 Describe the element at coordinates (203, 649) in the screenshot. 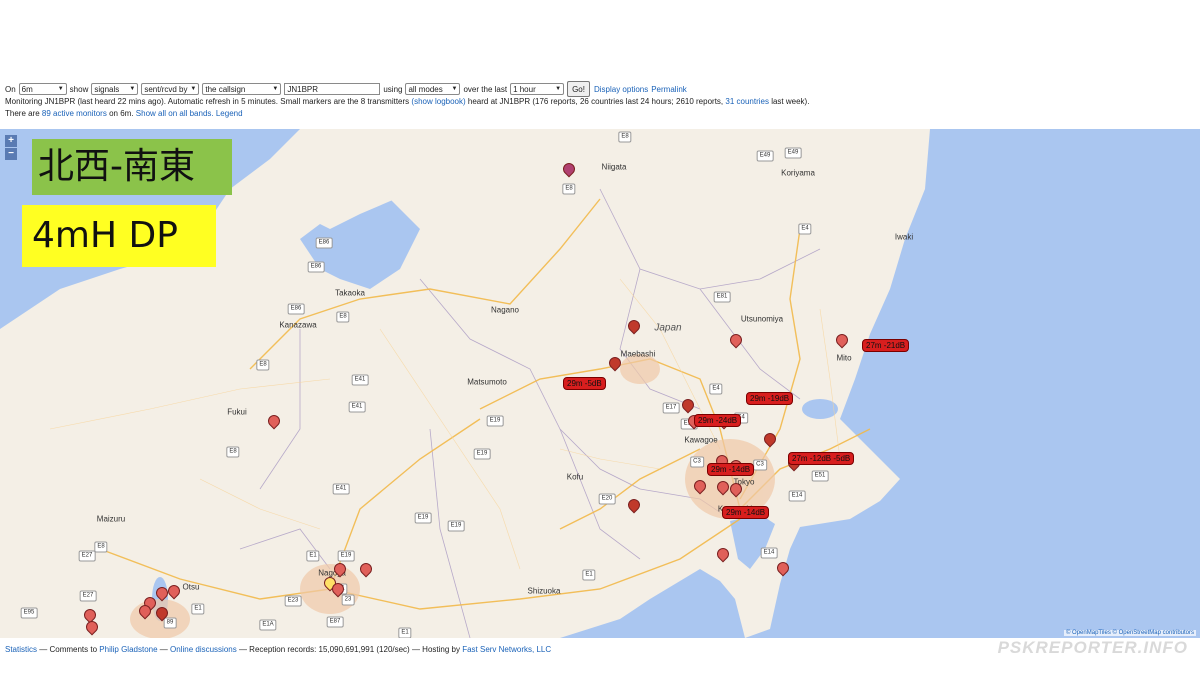

I see `discussions-link: Online discussions` at that location.